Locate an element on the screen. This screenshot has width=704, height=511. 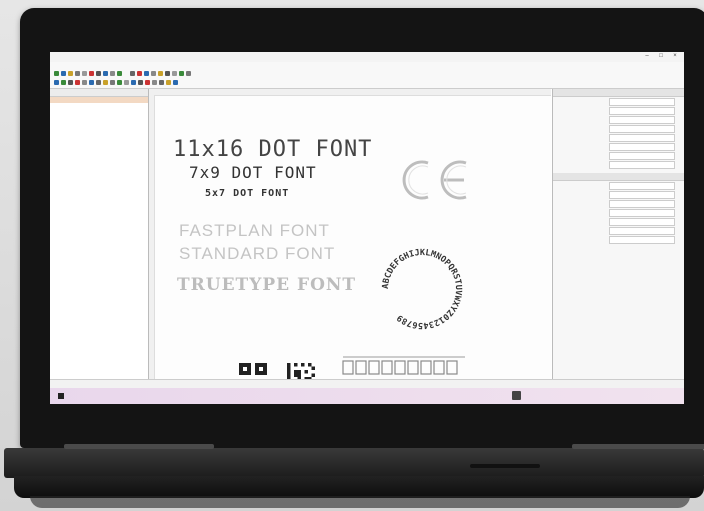
text-object-11x16: 11x16 DOT FONT is located at coordinates (272, 149).